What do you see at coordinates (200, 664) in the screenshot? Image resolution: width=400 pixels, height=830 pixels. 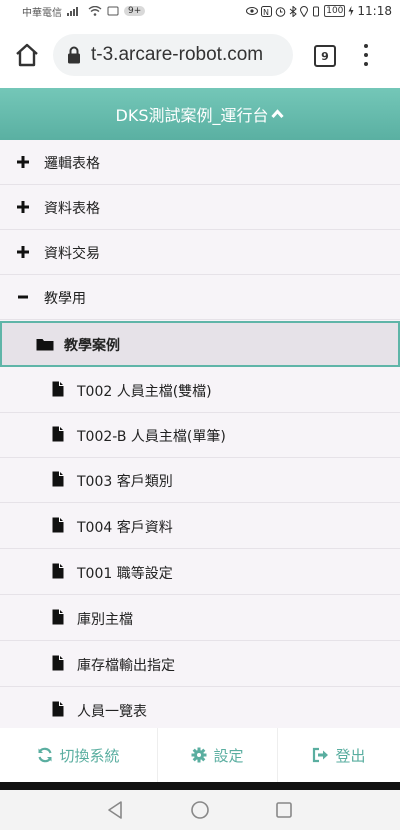 I see `tree-item-inventory-output: 庫存檔輸出指定` at bounding box center [200, 664].